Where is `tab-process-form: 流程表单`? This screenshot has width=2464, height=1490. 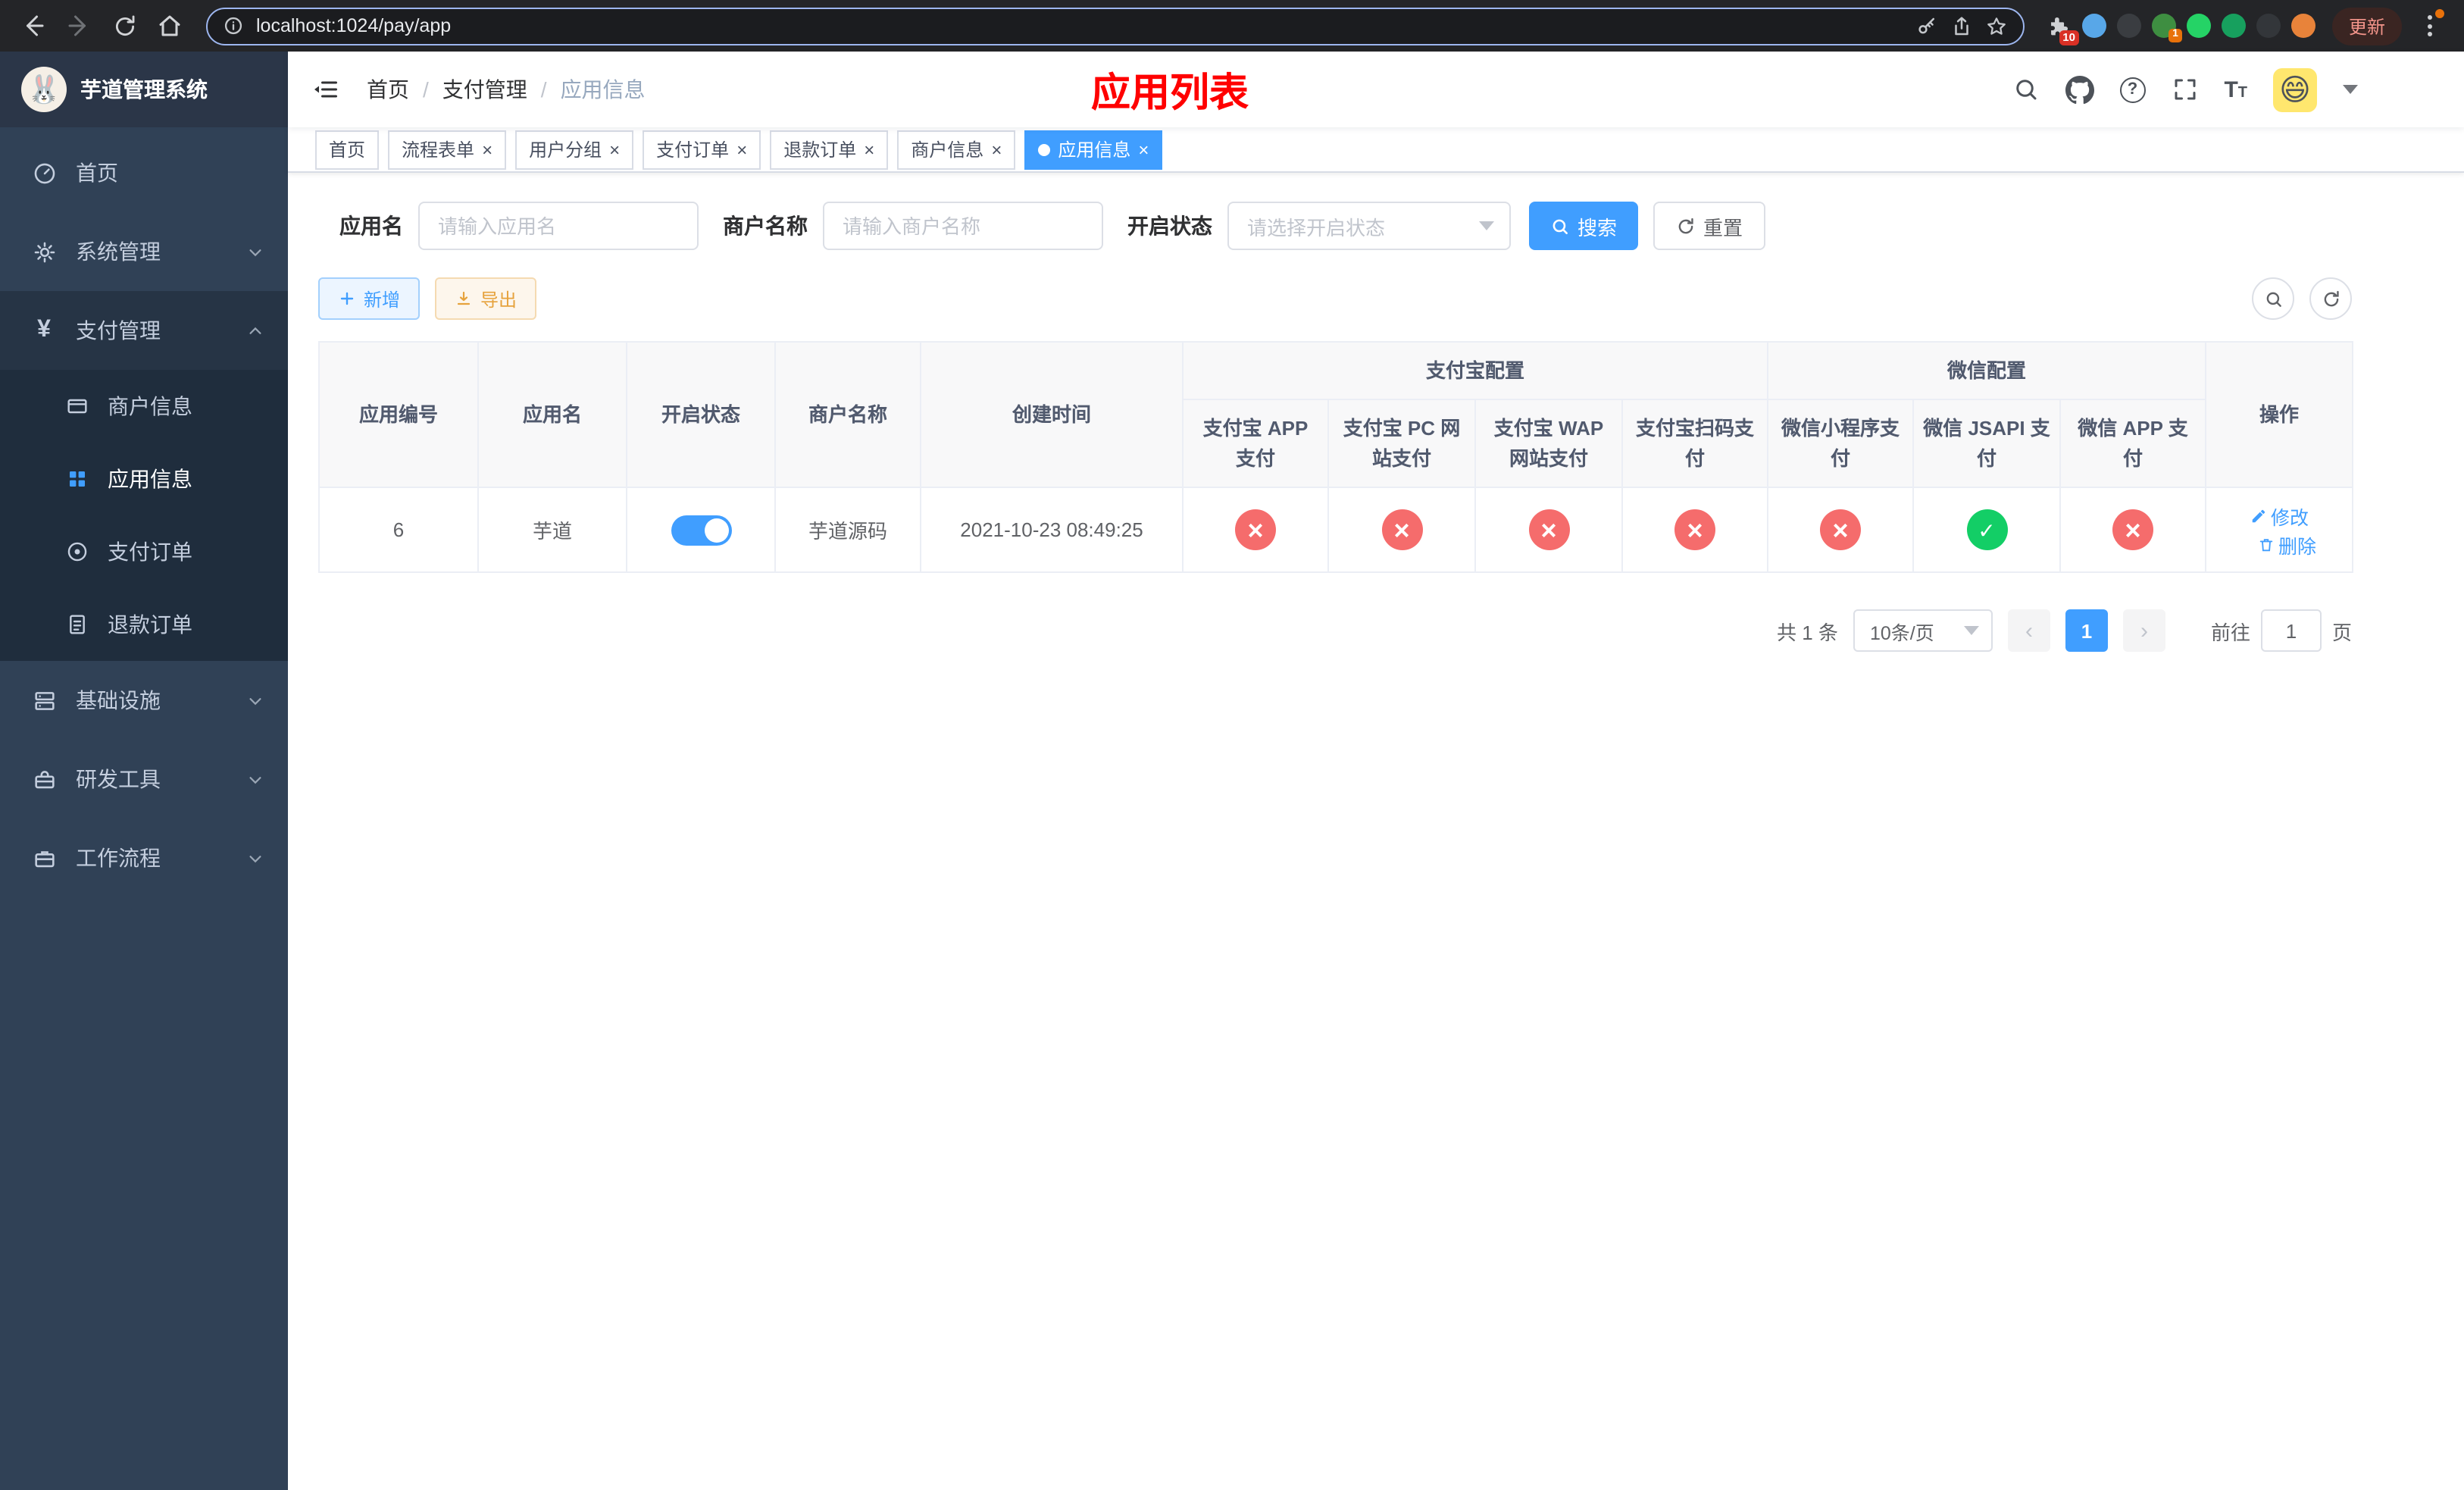 tab-process-form: 流程表单 is located at coordinates (447, 149).